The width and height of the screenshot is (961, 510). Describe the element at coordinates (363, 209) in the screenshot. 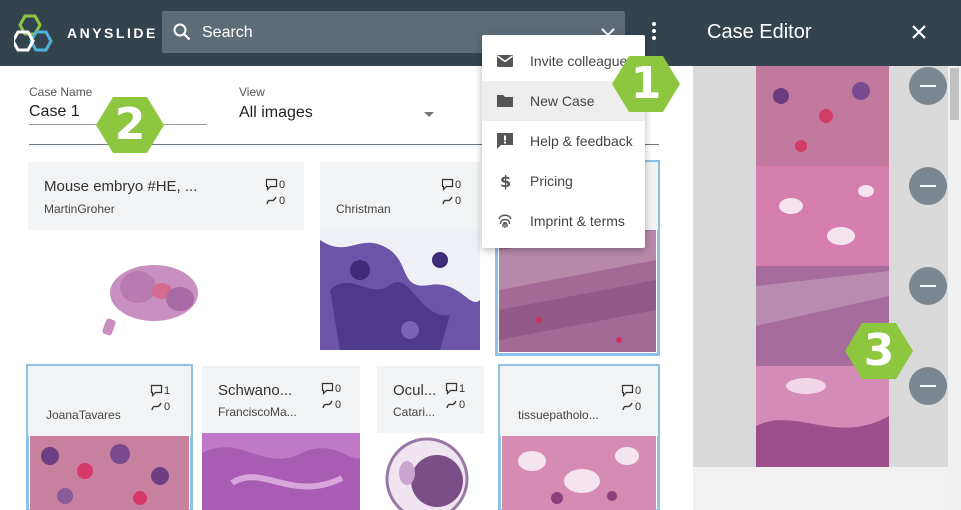

I see `card-user: Christman` at that location.